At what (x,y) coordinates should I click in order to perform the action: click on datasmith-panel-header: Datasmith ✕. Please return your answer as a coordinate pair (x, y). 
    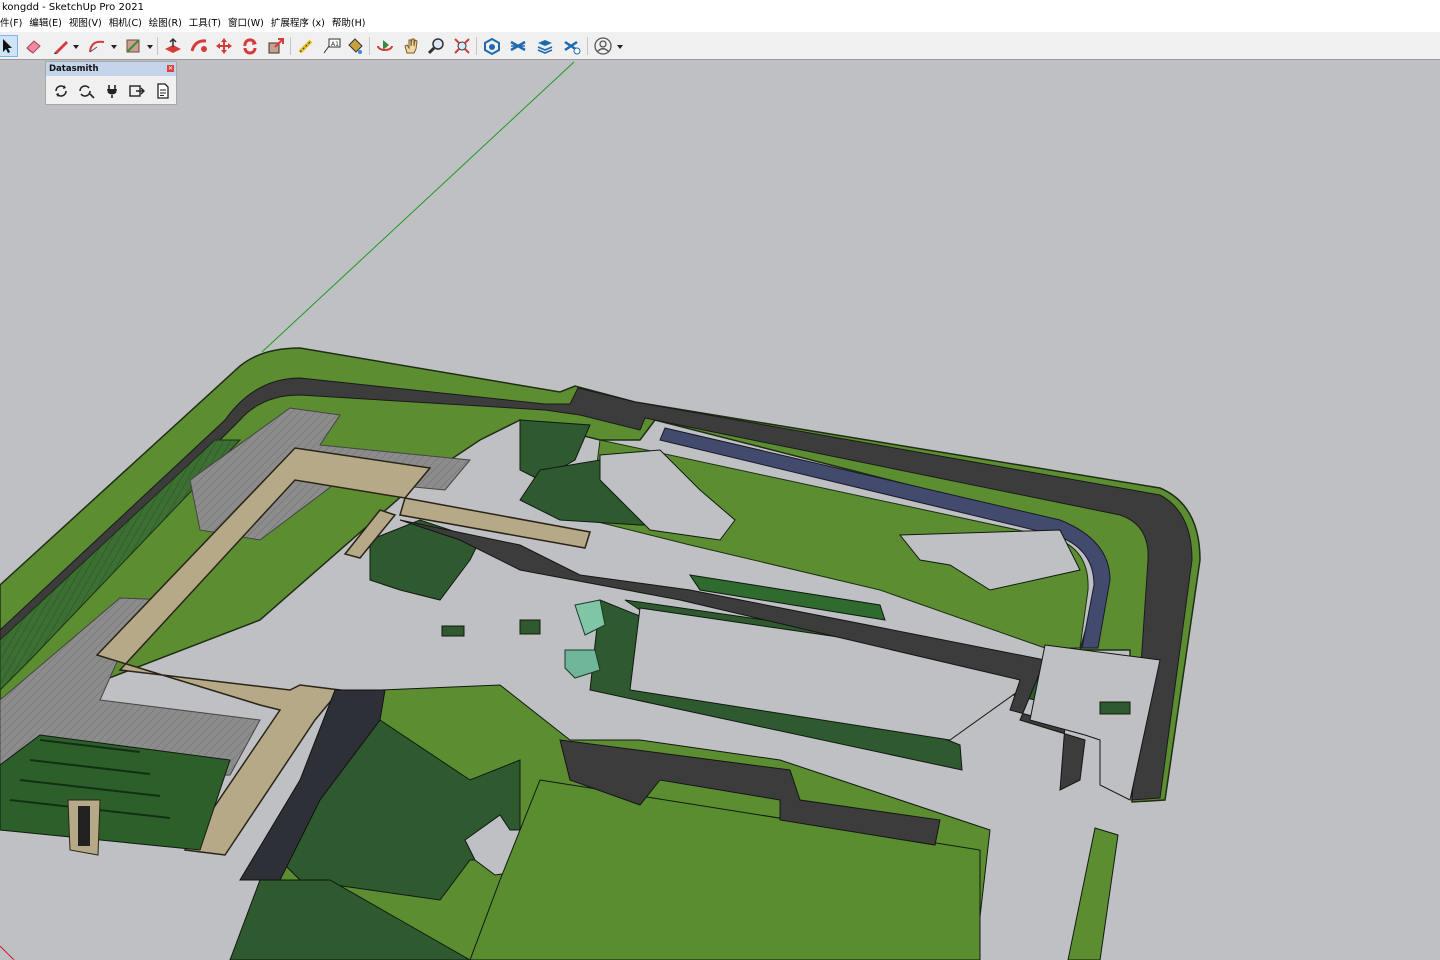
    Looking at the image, I should click on (111, 69).